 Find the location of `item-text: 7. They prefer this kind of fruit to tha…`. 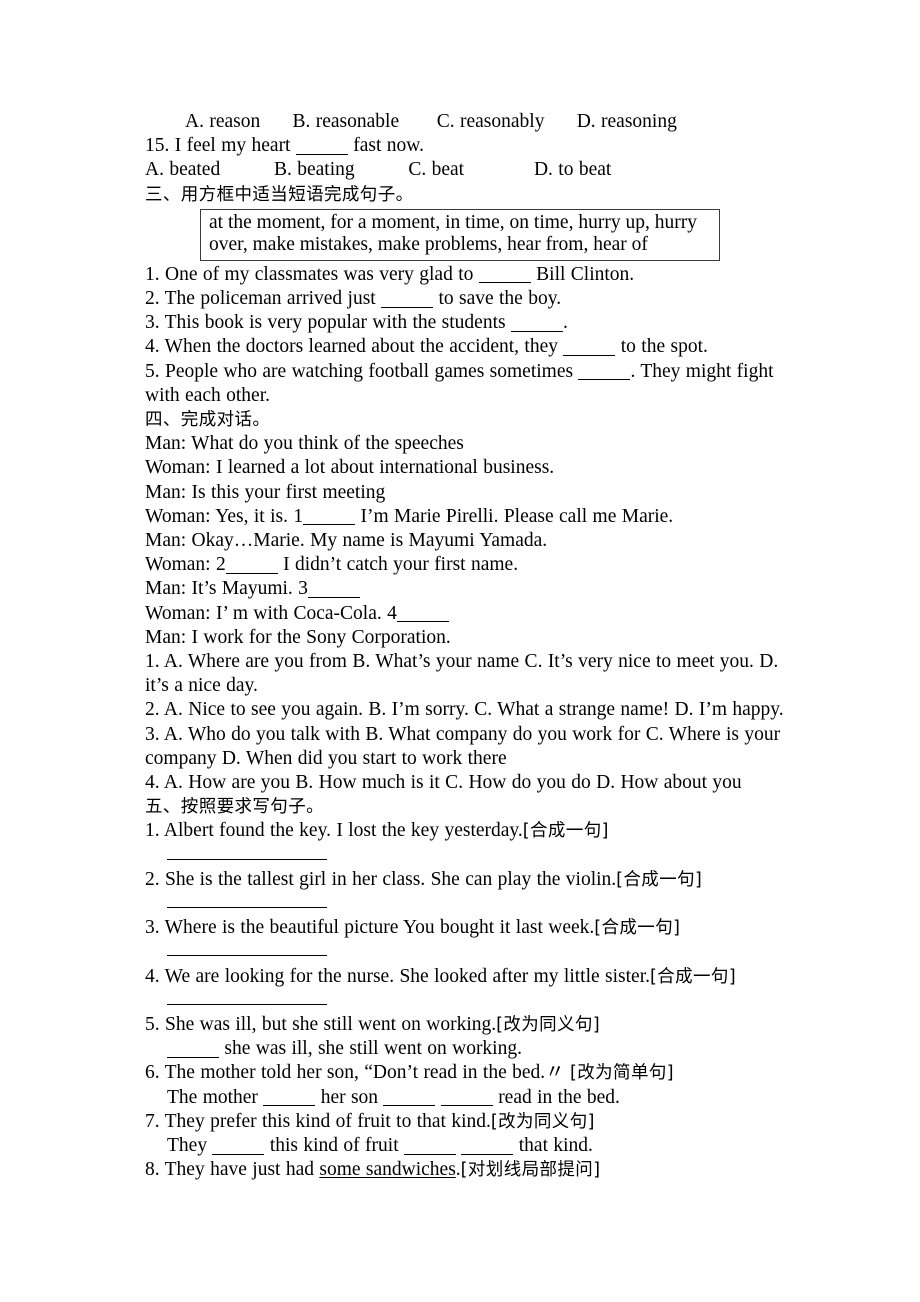

item-text: 7. They prefer this kind of fruit to tha… is located at coordinates (318, 1121).